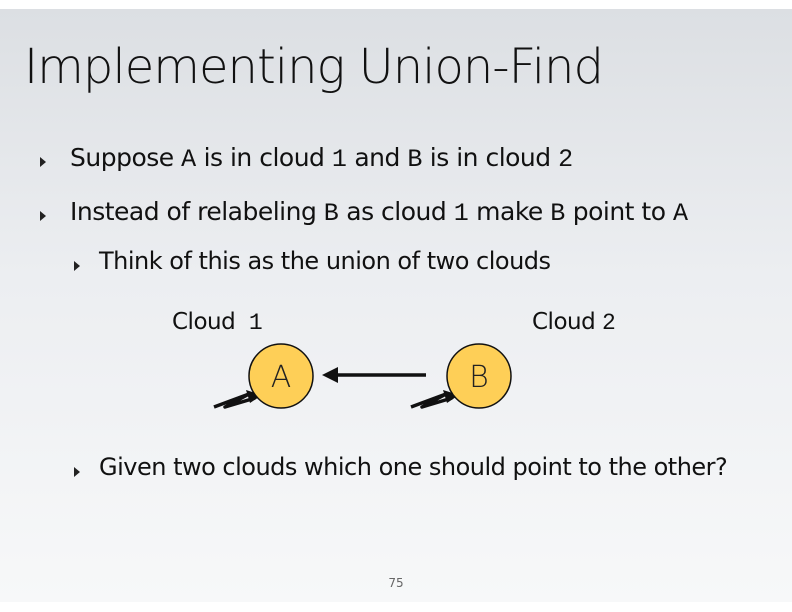  What do you see at coordinates (479, 377) in the screenshot?
I see `node-b-label: B` at bounding box center [479, 377].